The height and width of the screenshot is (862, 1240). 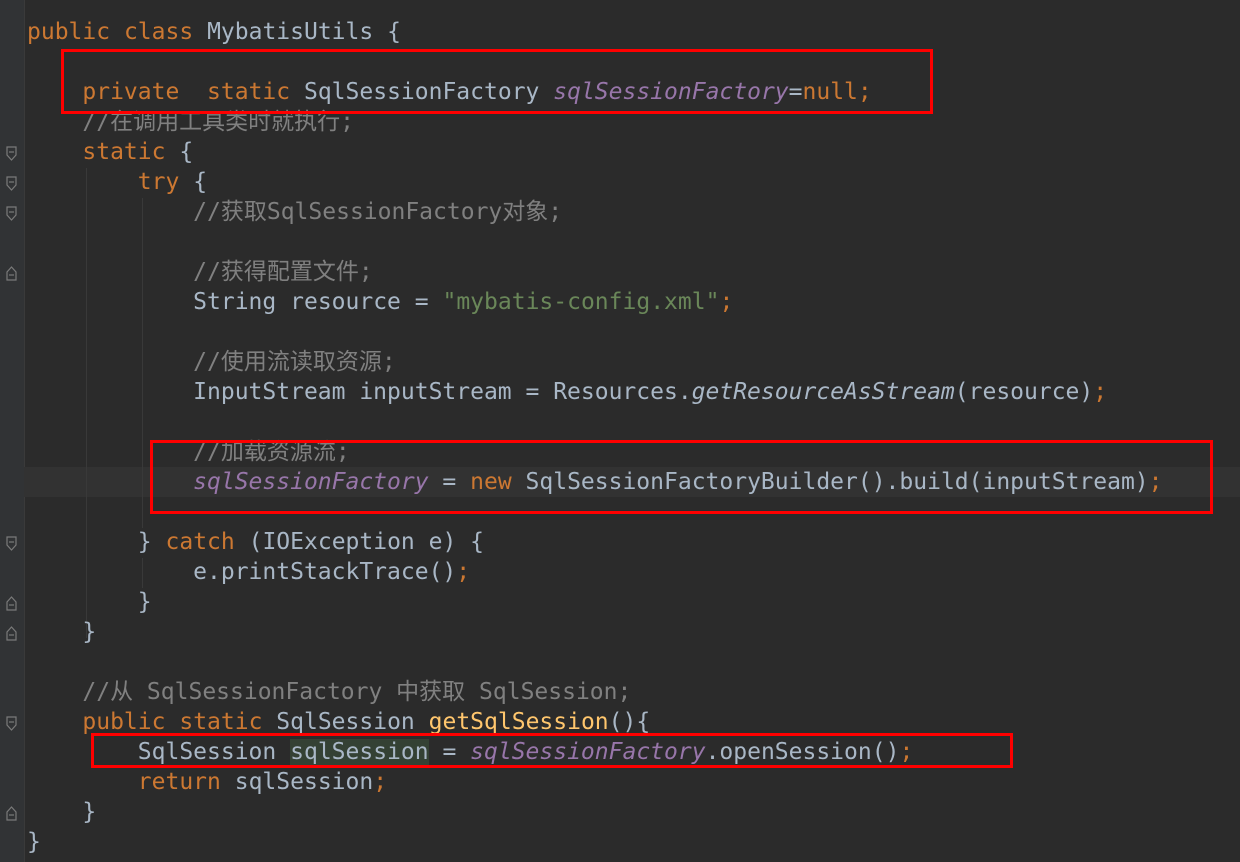 I want to click on comment: //获取SqlSessionFactory对象;, so click(x=378, y=212).